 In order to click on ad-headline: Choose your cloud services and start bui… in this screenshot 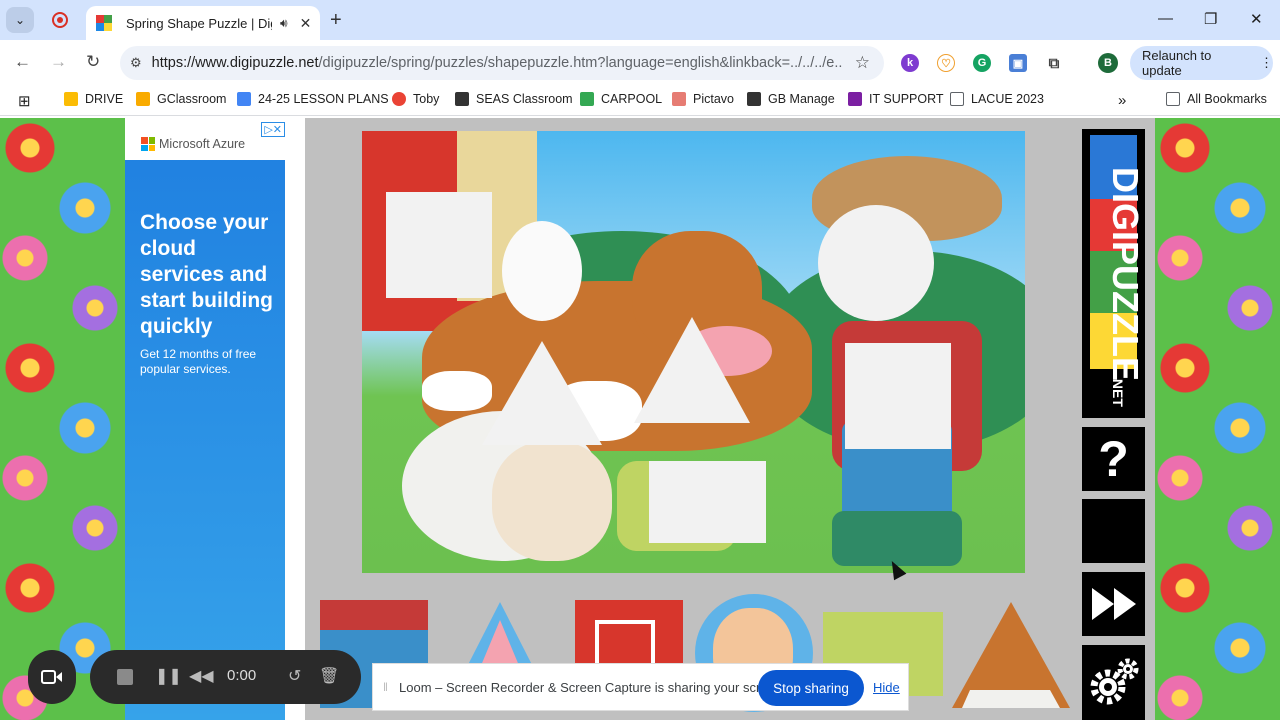, I will do `click(206, 274)`.